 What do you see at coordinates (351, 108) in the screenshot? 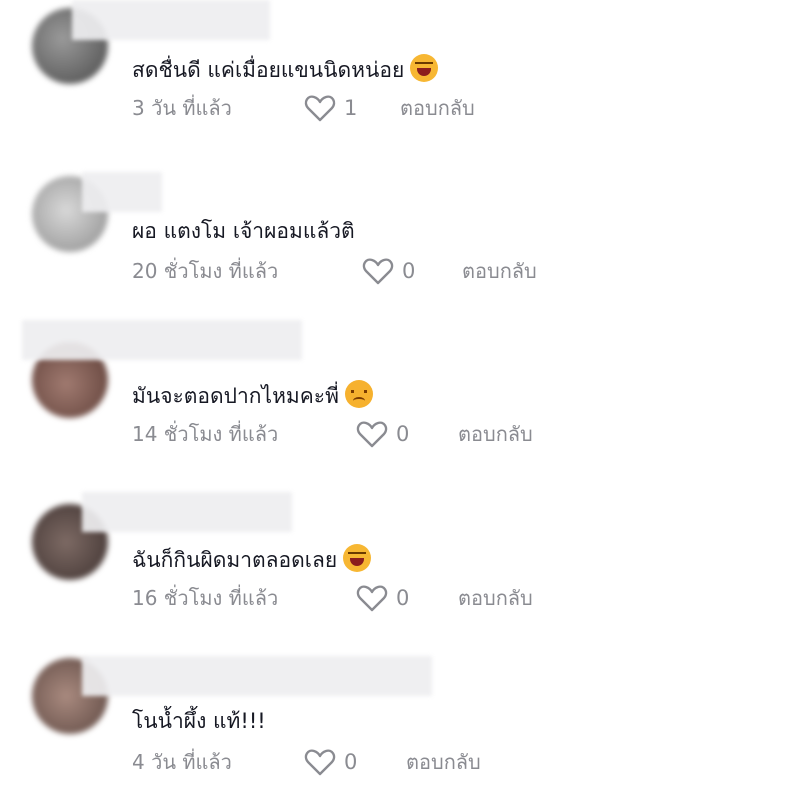
I see `like-count: 1` at bounding box center [351, 108].